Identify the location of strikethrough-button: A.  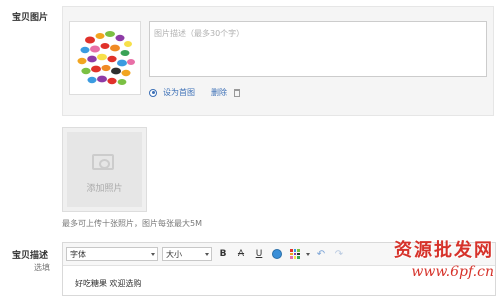
(241, 254).